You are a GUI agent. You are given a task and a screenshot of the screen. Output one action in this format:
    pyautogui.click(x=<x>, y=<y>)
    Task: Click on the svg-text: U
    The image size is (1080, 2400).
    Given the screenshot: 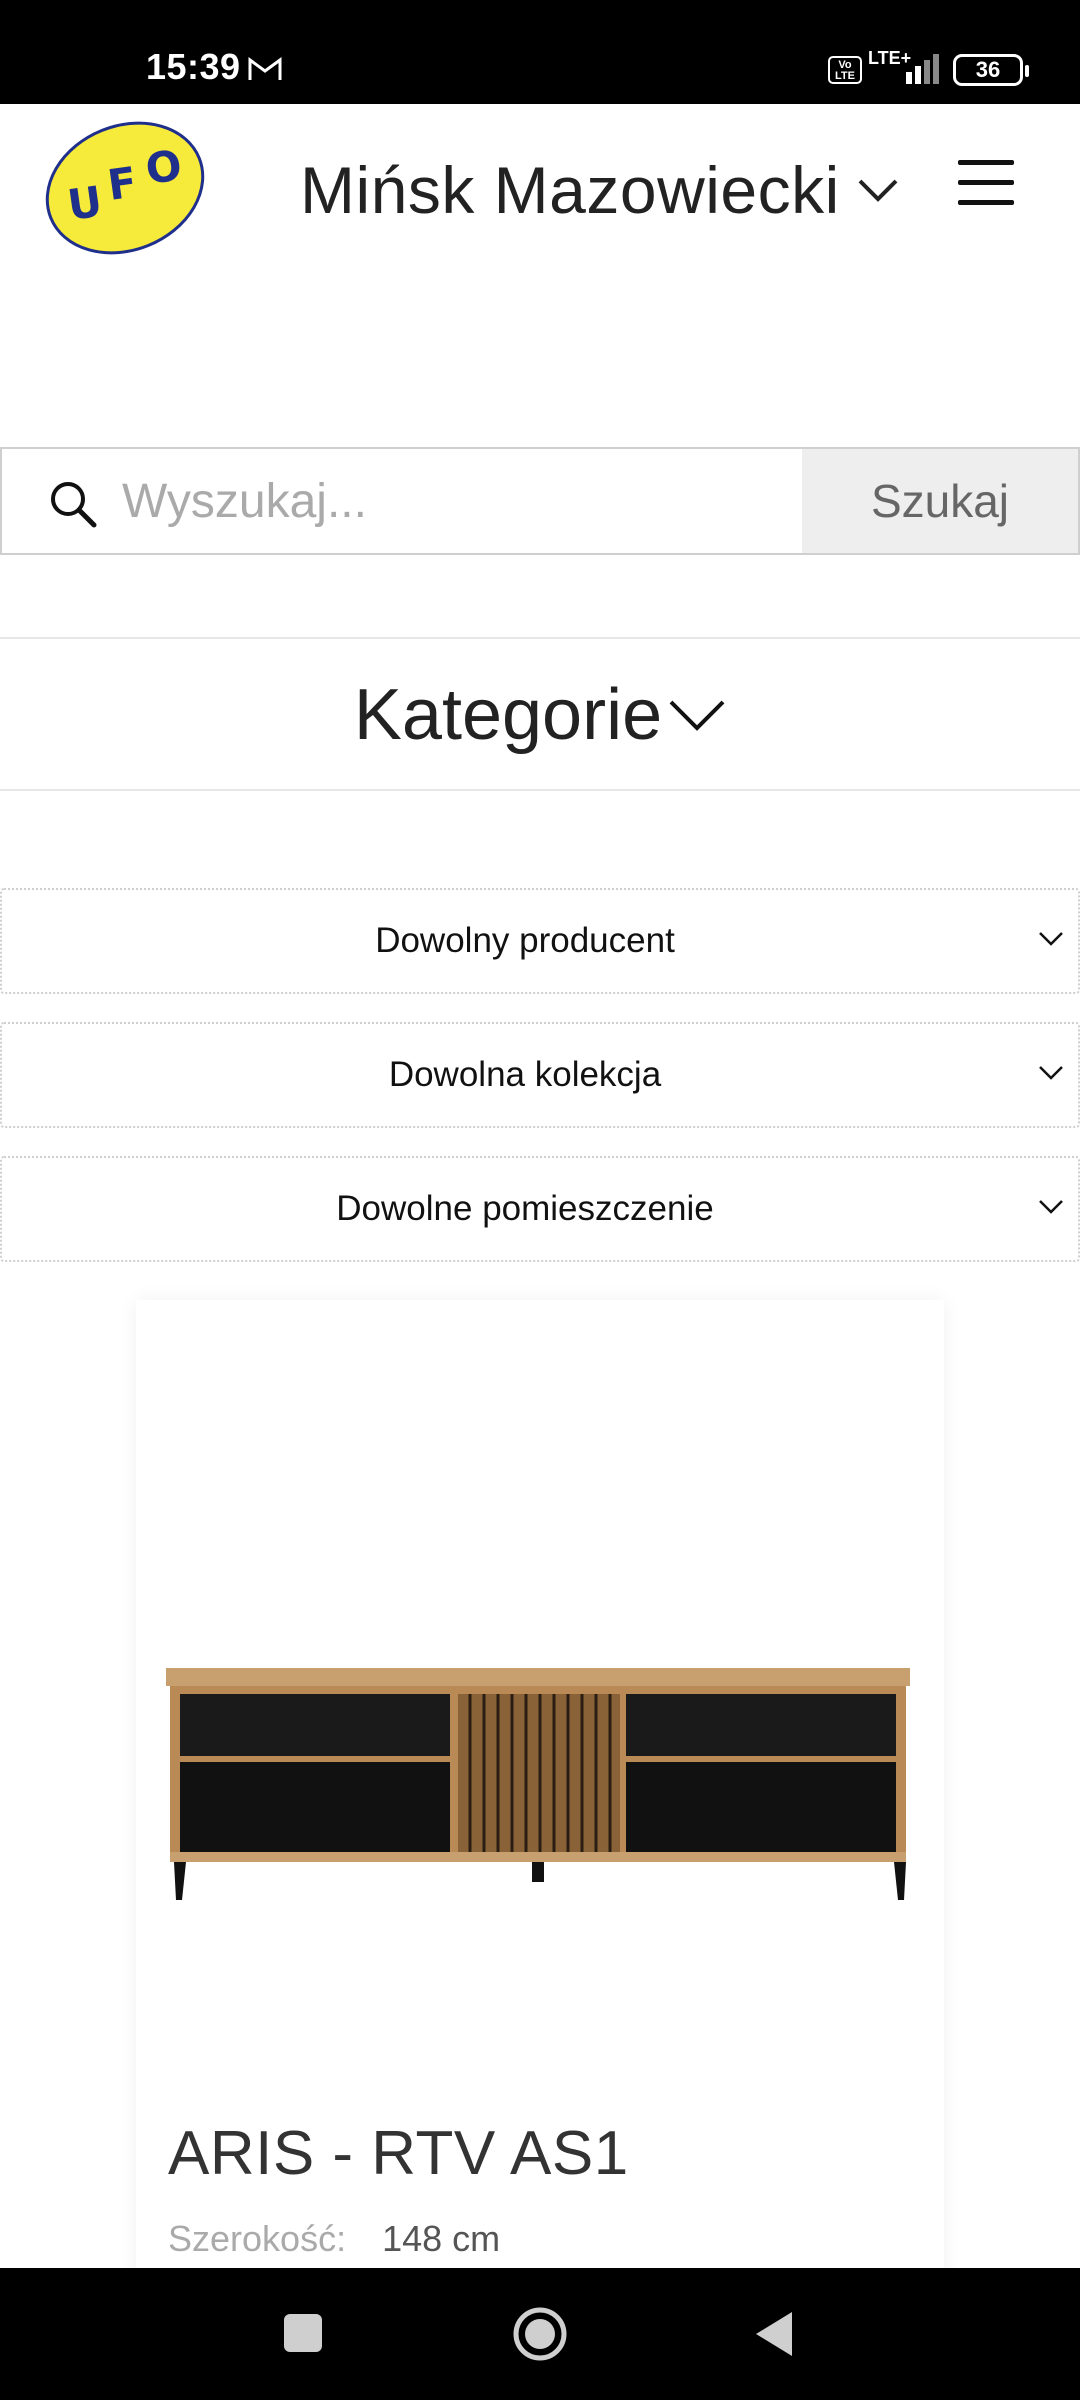 What is the action you would take?
    pyautogui.click(x=85, y=203)
    